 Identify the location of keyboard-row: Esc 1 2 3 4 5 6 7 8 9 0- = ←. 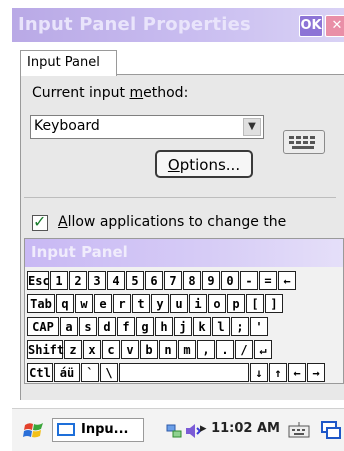
(185, 282).